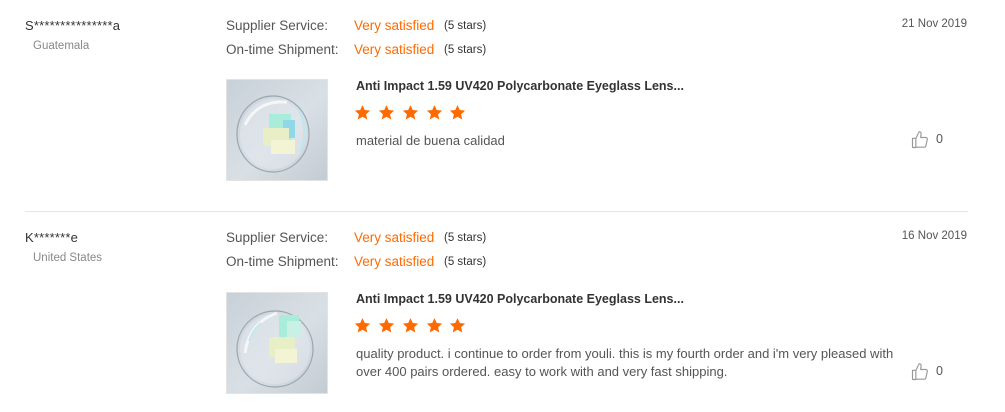 This screenshot has height=412, width=1005. I want to click on buyer-country: United States, so click(68, 258).